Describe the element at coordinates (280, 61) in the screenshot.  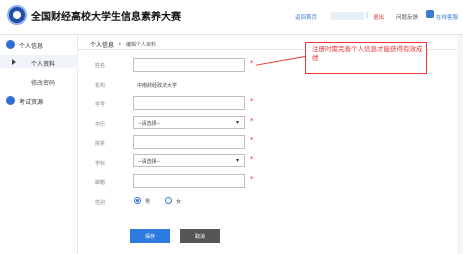
I see `annotation-pointer-line` at that location.